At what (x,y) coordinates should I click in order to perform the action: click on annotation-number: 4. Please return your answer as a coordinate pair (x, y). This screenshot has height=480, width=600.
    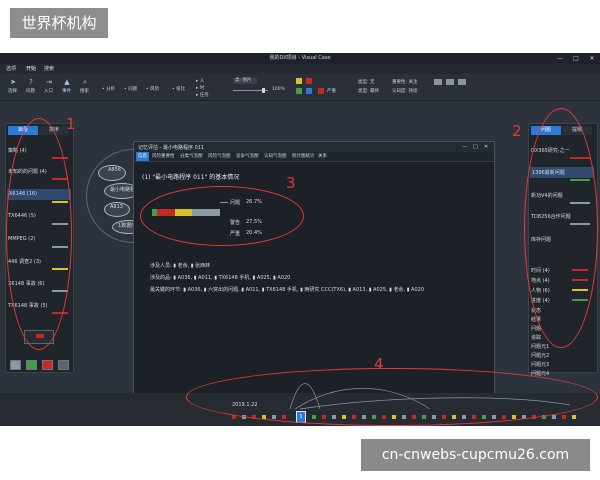
    Looking at the image, I should click on (379, 364).